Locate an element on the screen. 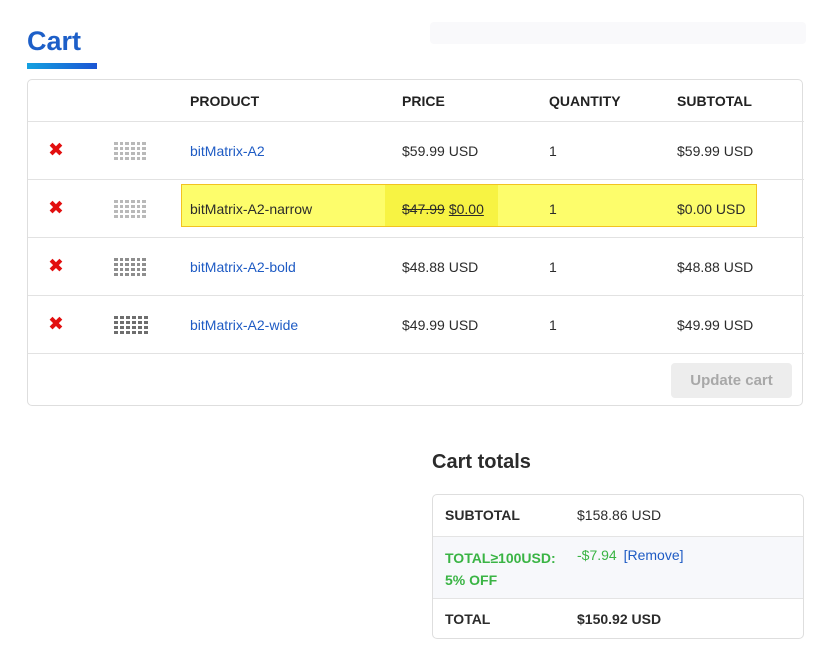 The image size is (830, 664). product-price: $59.99 USD is located at coordinates (440, 150).